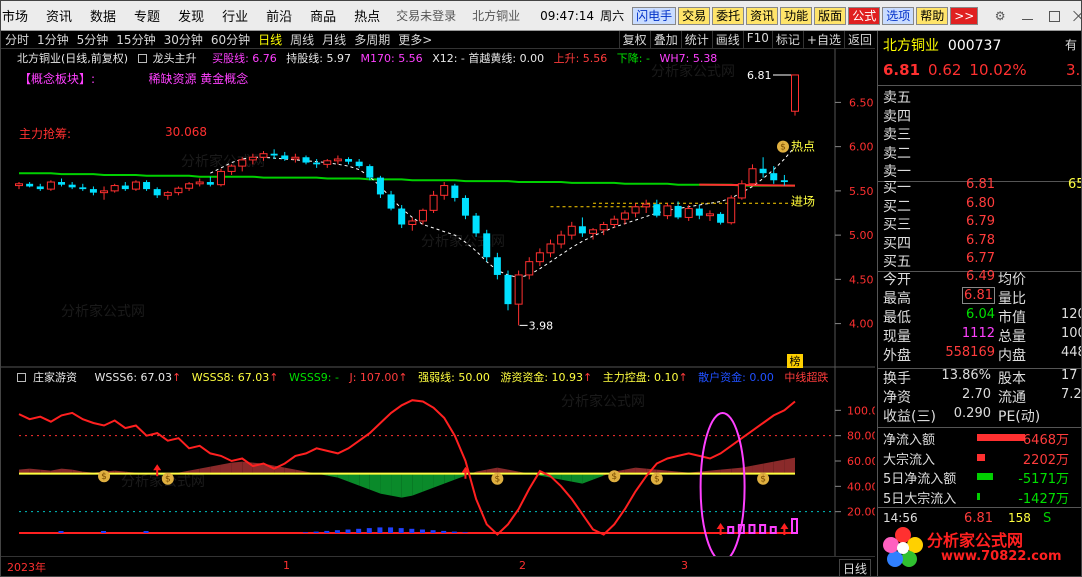 The image size is (1082, 577). I want to click on overlay-button: 叠加, so click(665, 39).